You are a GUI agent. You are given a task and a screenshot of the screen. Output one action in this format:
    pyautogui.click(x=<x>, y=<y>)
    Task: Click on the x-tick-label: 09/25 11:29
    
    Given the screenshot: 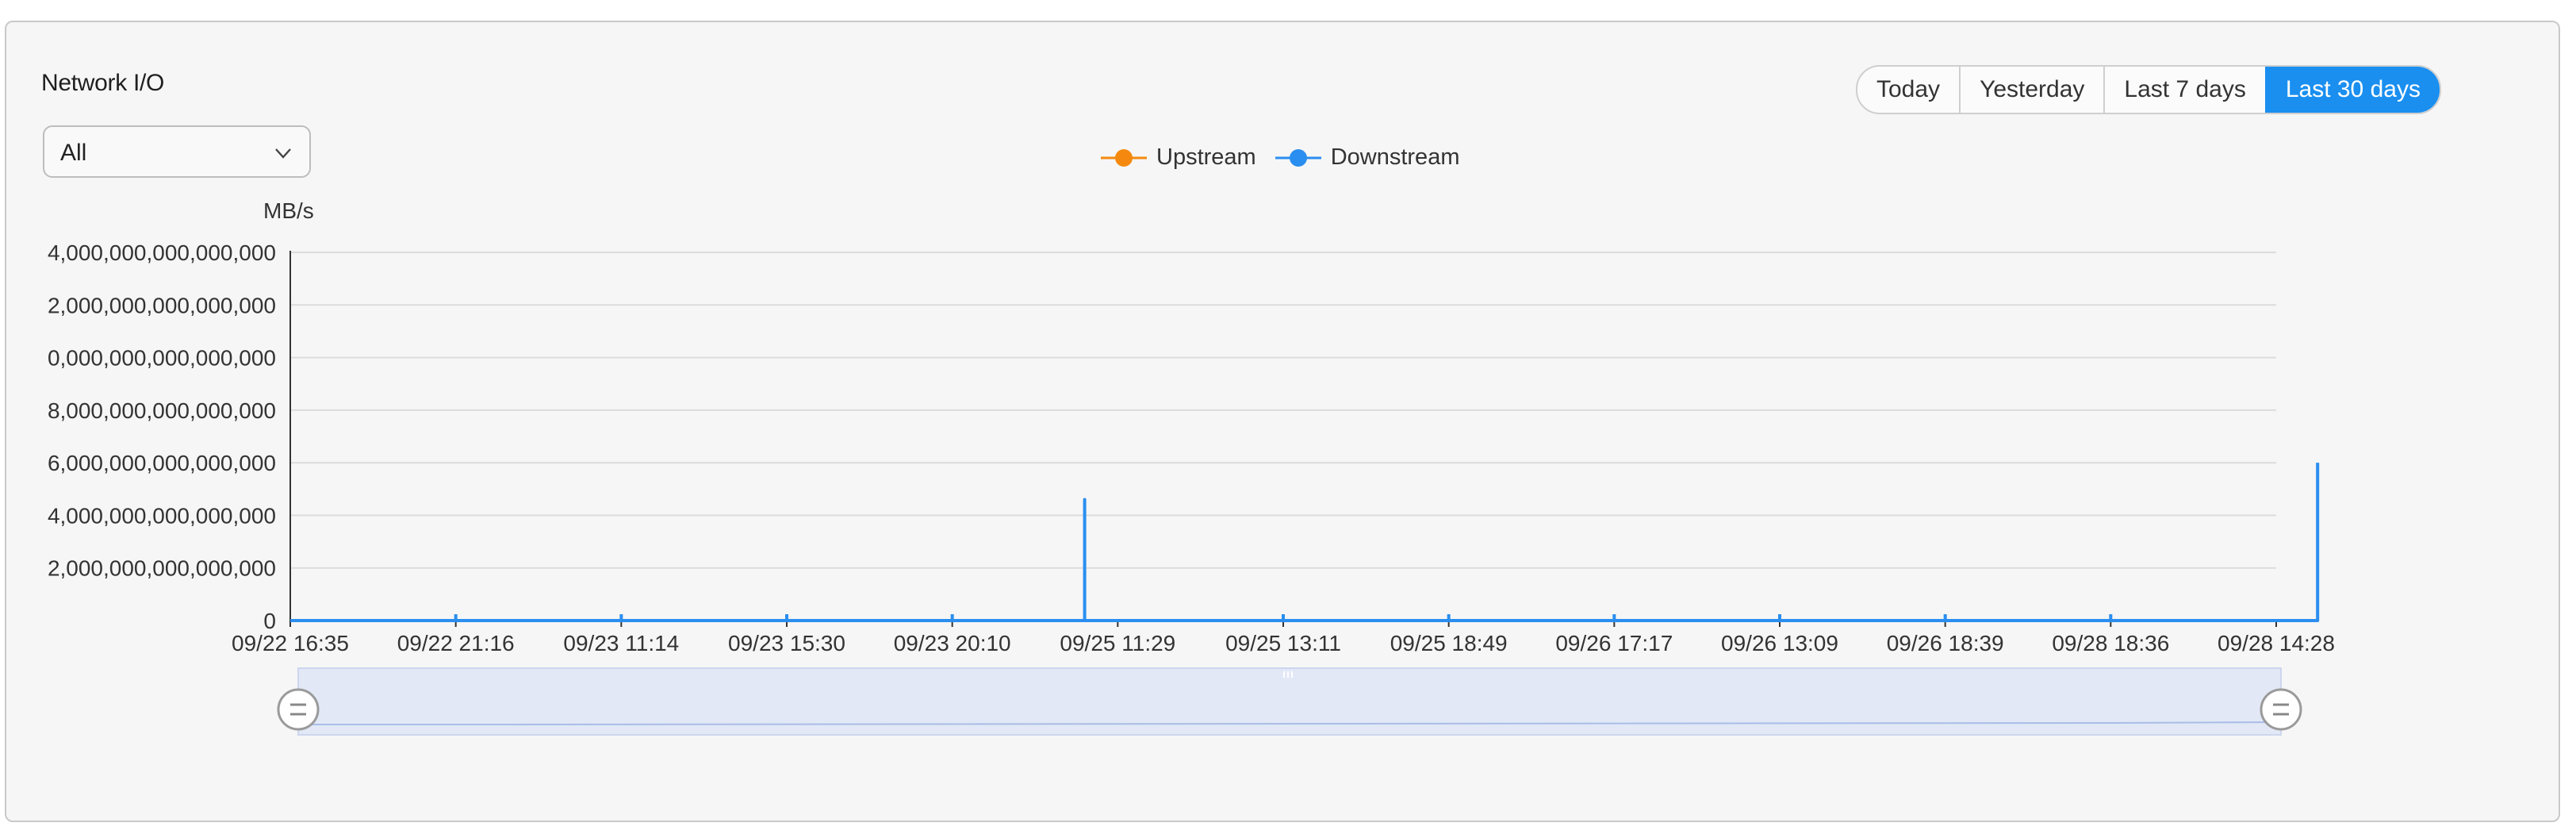 What is the action you would take?
    pyautogui.click(x=1117, y=643)
    